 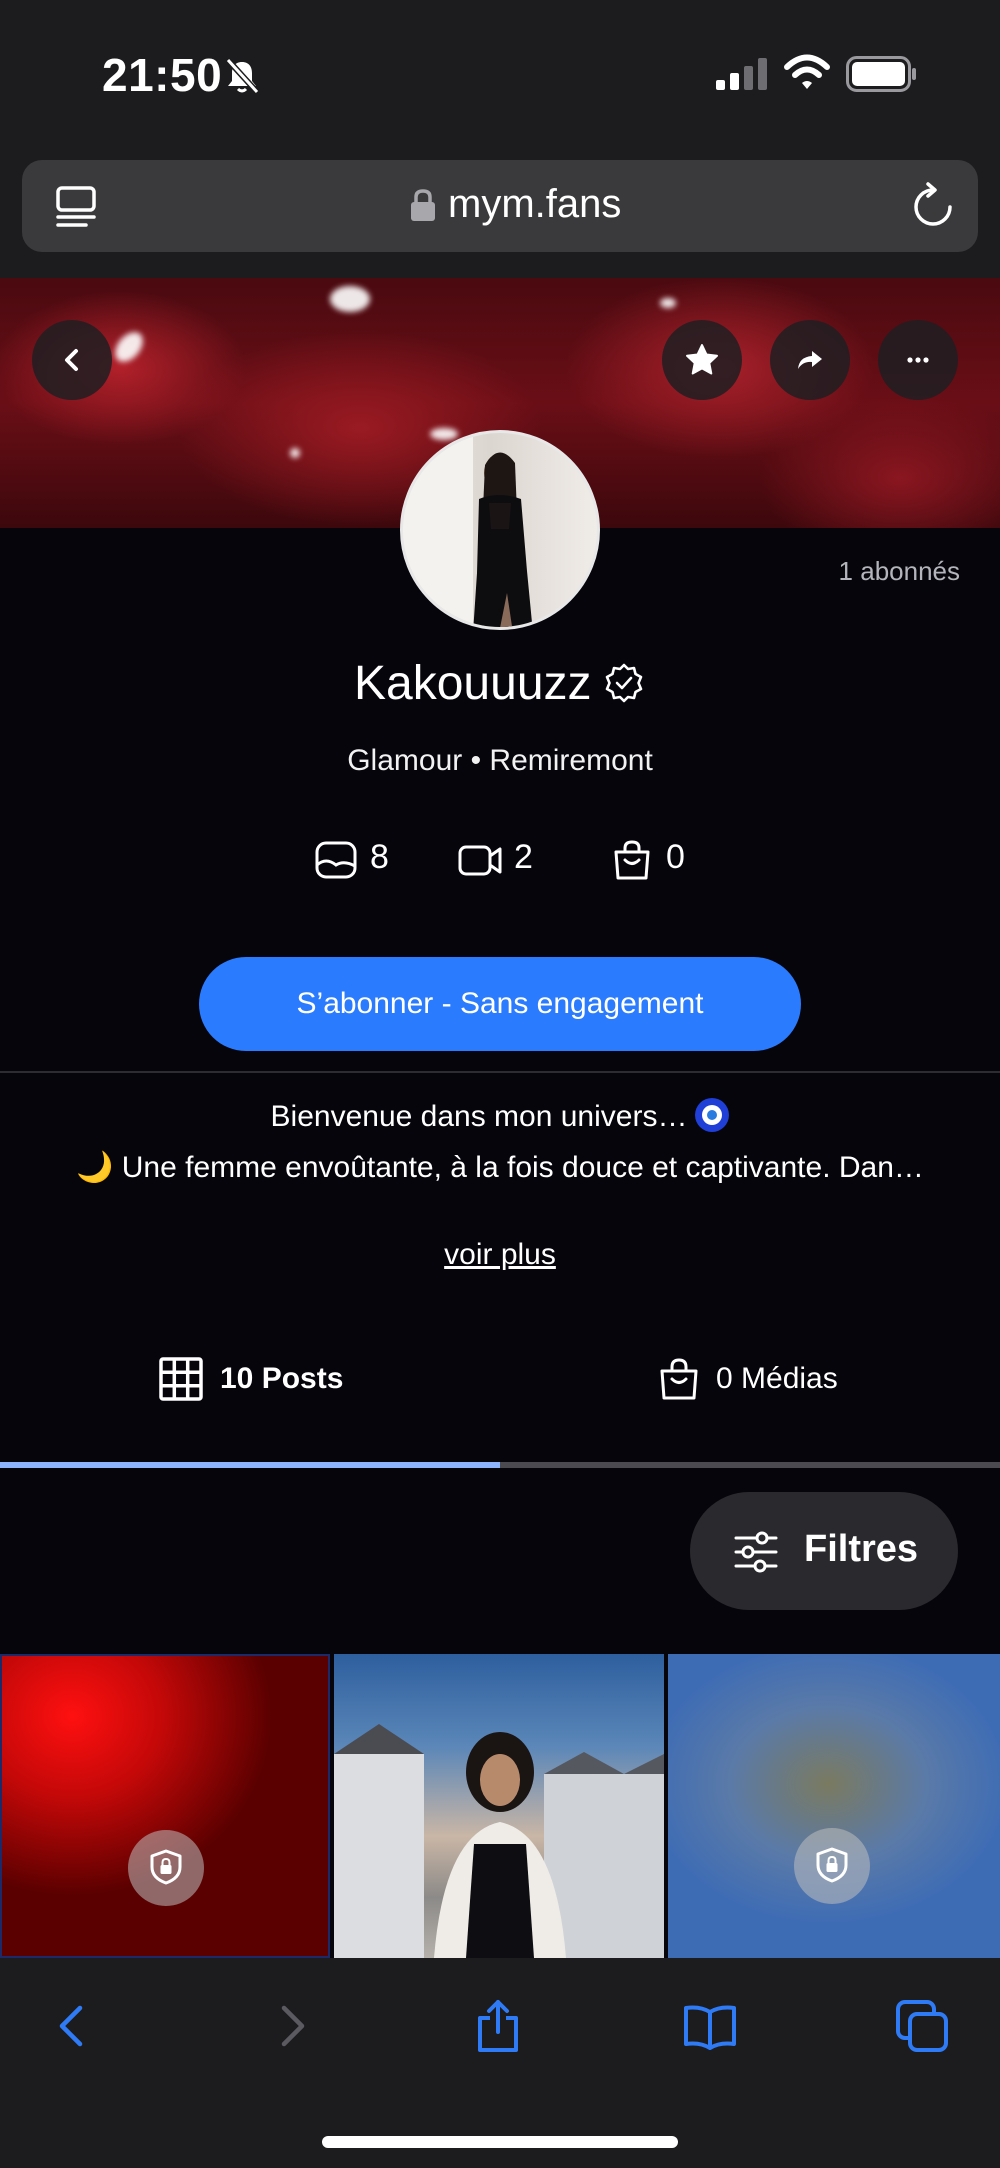 What do you see at coordinates (741, 74) in the screenshot?
I see `cellular-signal-icon` at bounding box center [741, 74].